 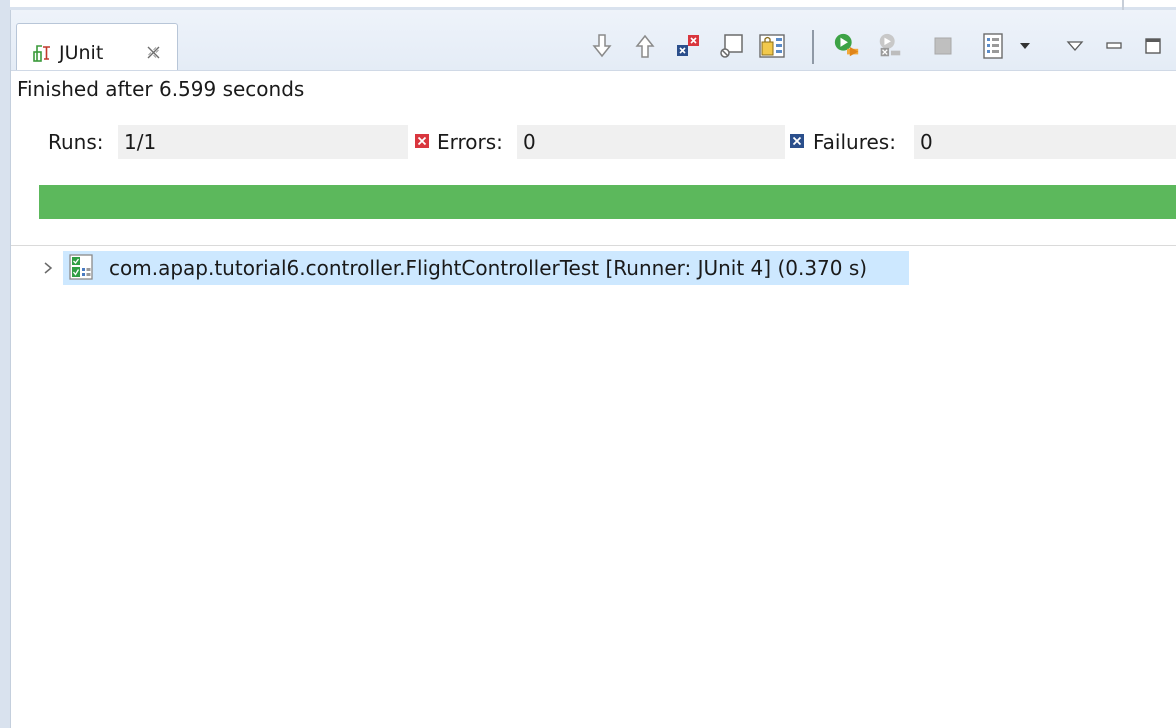 I want to click on view-menu-icon, so click(x=1075, y=46).